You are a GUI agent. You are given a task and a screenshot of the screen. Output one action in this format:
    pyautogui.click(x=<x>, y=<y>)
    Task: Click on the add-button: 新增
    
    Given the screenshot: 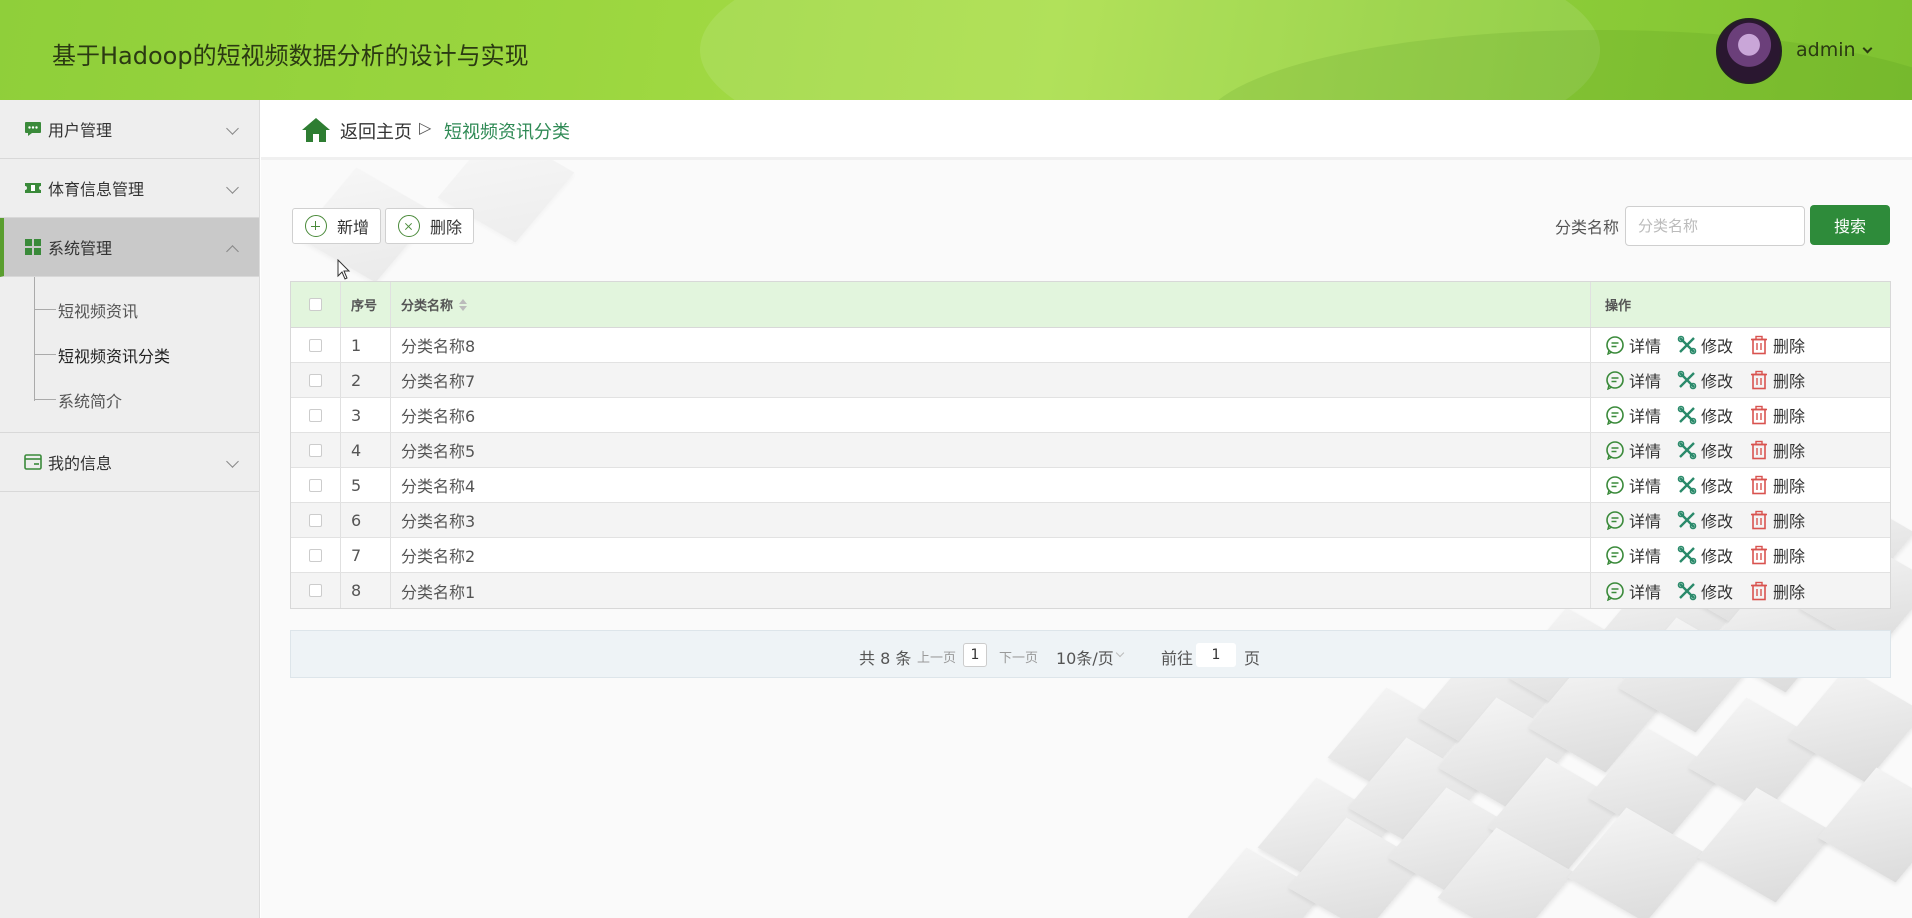 What is the action you would take?
    pyautogui.click(x=336, y=226)
    